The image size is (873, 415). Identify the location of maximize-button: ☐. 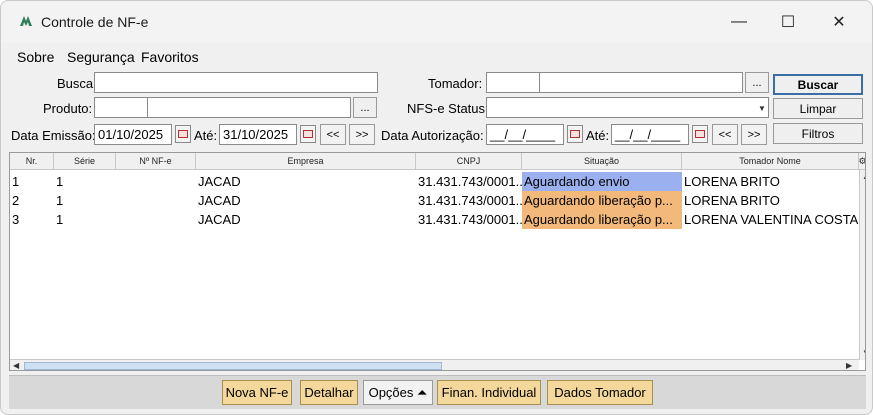
(788, 22).